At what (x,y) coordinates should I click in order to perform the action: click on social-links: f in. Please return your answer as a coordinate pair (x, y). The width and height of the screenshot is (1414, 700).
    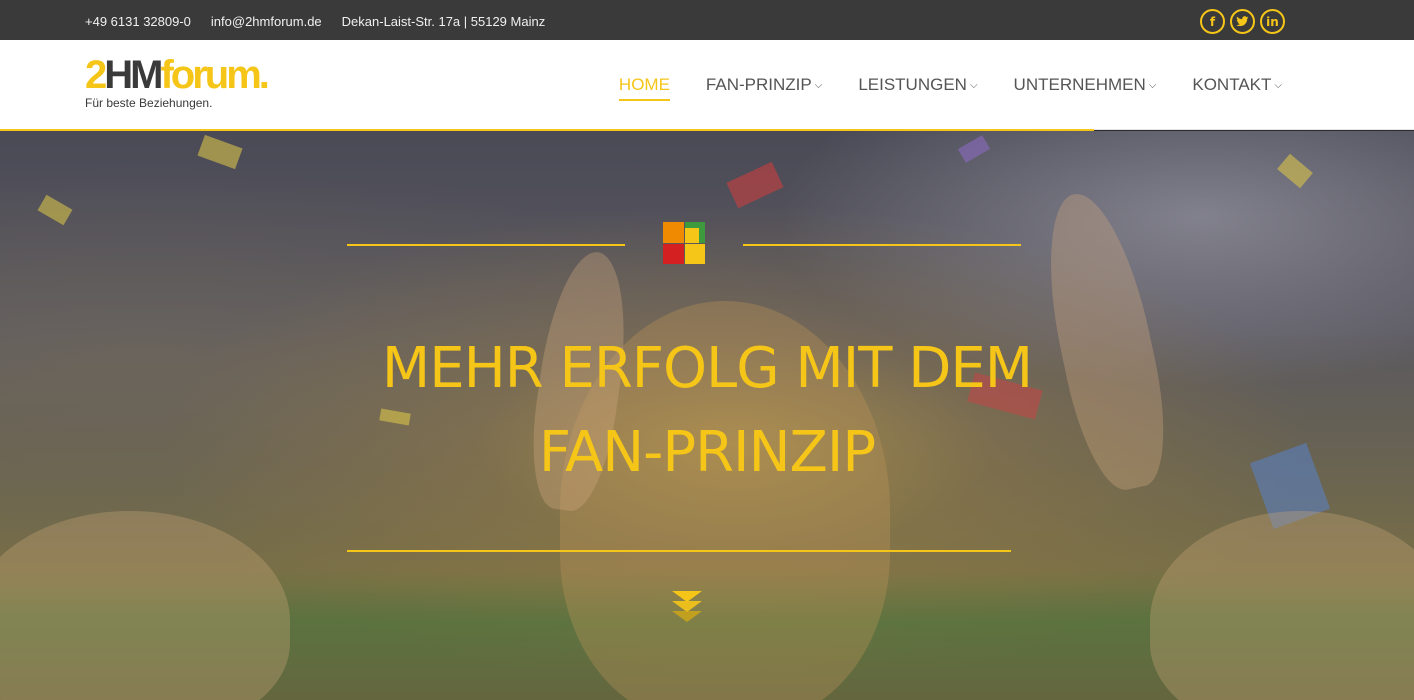
    Looking at the image, I should click on (1242, 21).